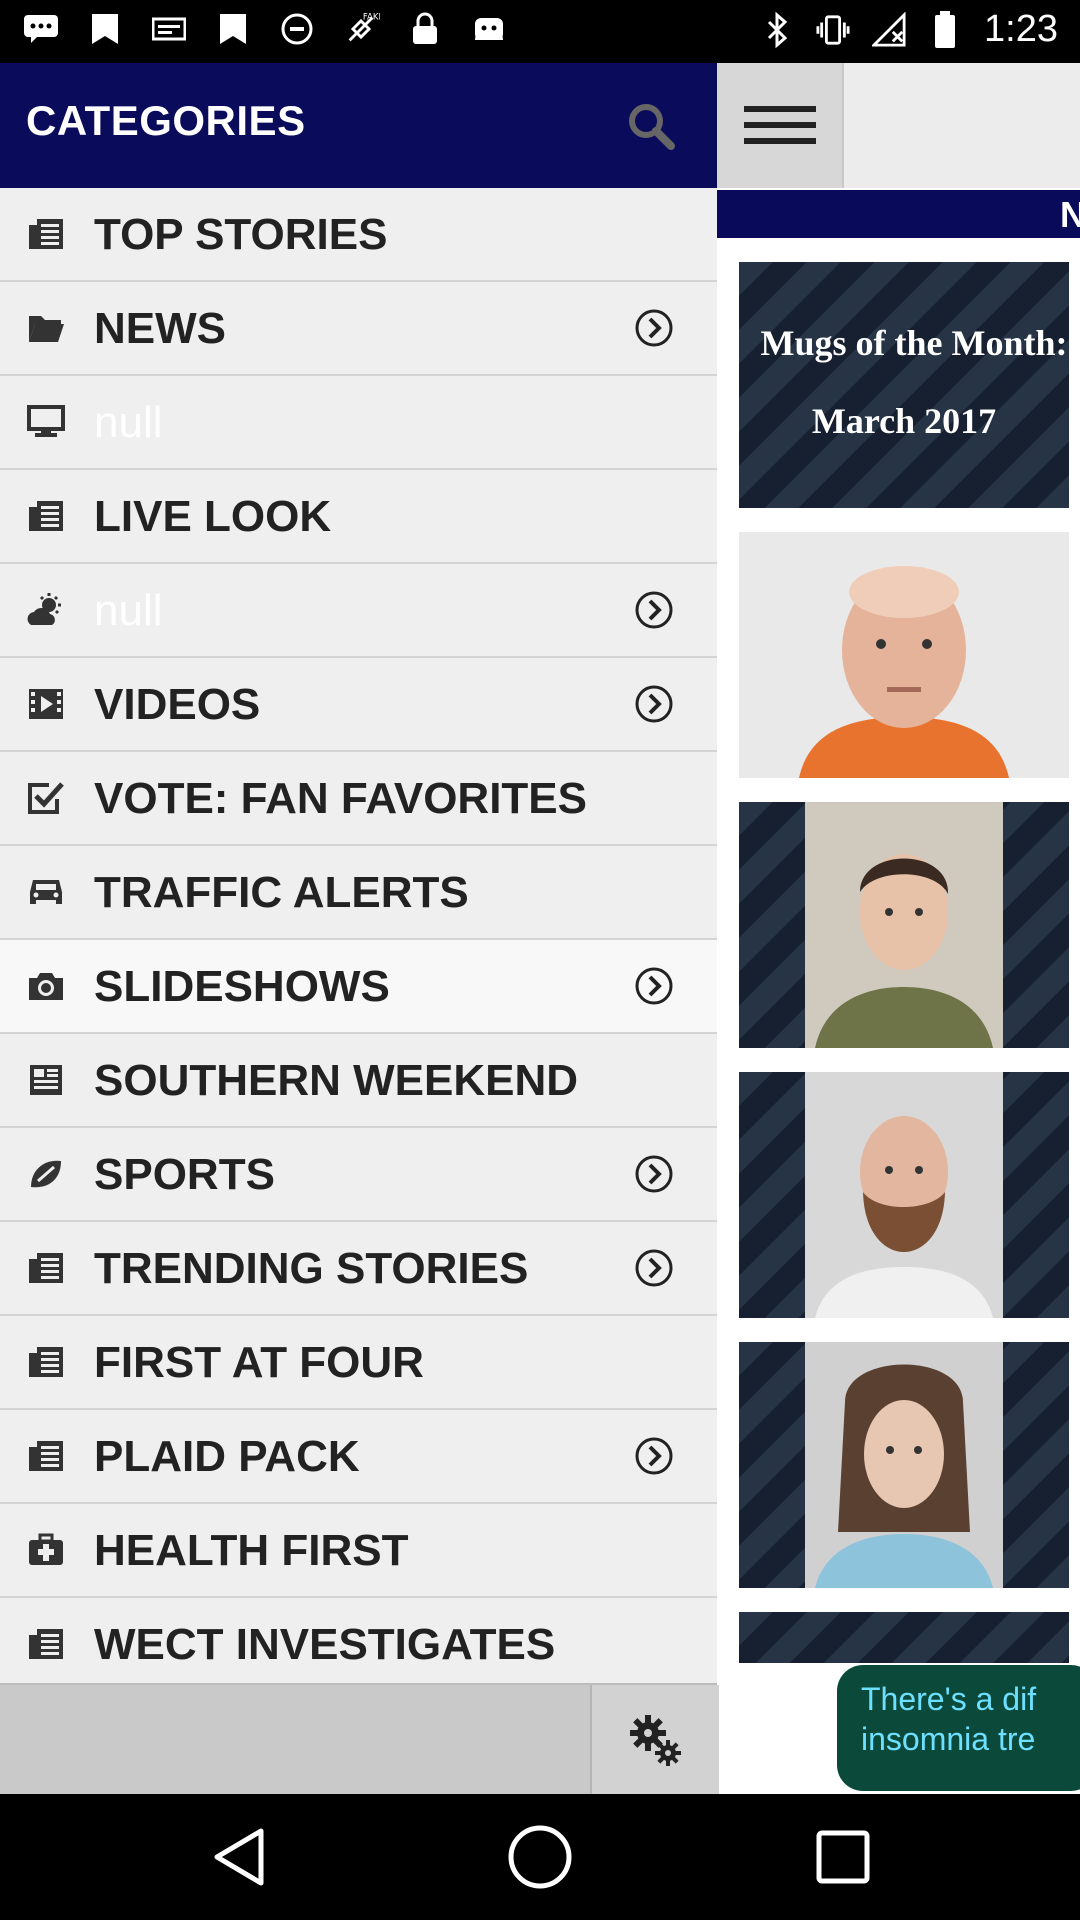 The height and width of the screenshot is (1920, 1080). I want to click on drawer-header: CATEGORIES, so click(358, 125).